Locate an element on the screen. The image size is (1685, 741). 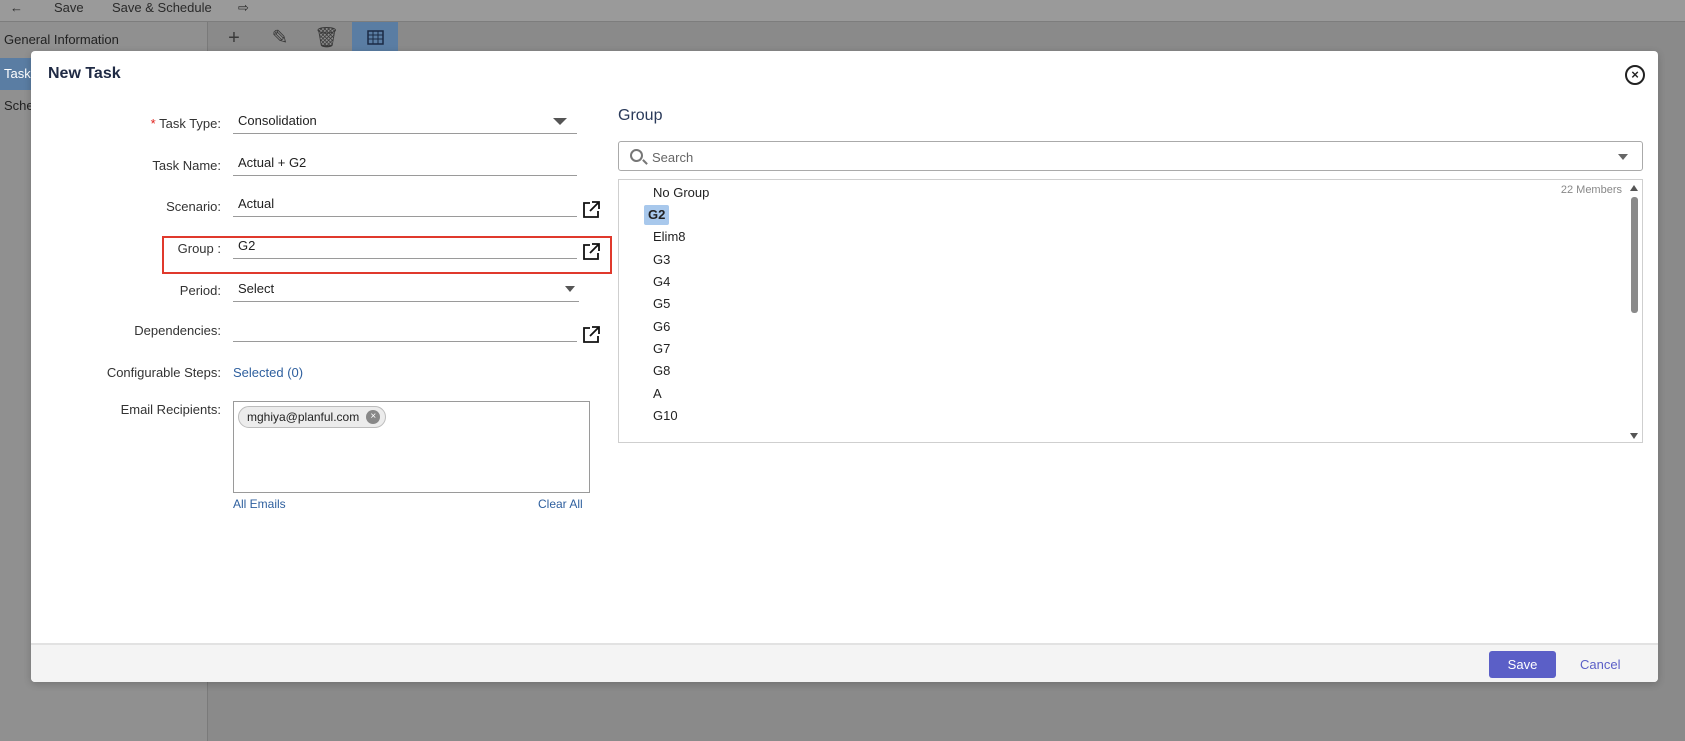
sidebar-item-task: Task is located at coordinates (16, 74).